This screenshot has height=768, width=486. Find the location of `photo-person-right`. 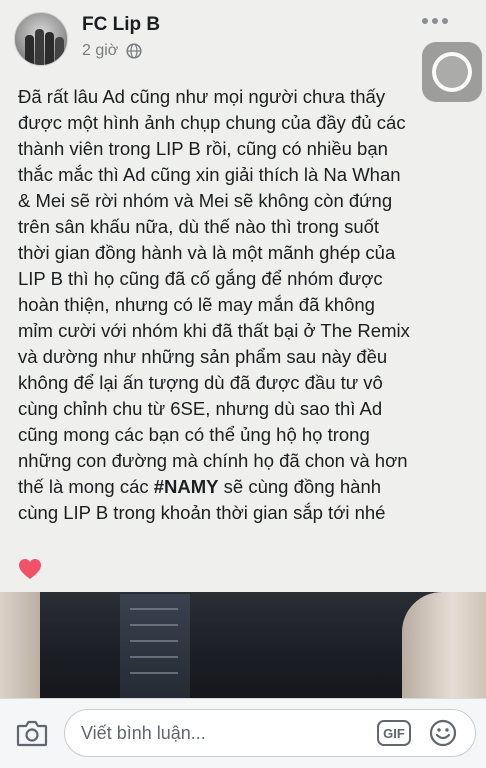

photo-person-right is located at coordinates (444, 645).